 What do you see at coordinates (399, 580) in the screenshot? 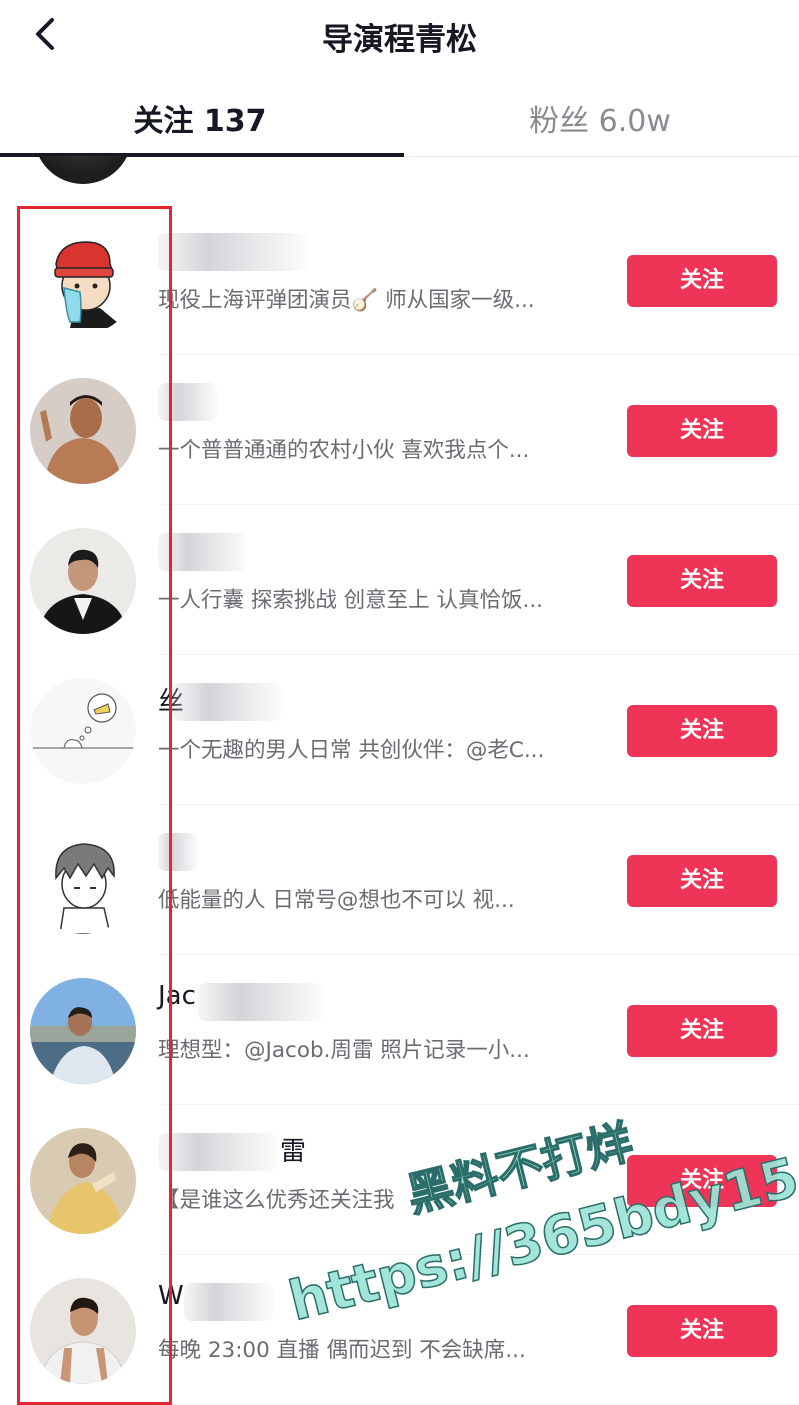
I see `list-item: 一人行囊 探索挑战 创意至上 认真恰饭... 关注` at bounding box center [399, 580].